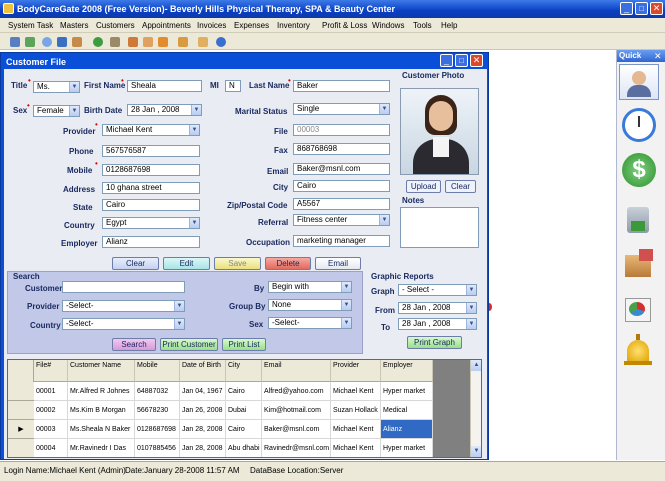 Image resolution: width=665 pixels, height=481 pixels. Describe the element at coordinates (639, 82) in the screenshot. I see `quick-customers-icon` at that location.